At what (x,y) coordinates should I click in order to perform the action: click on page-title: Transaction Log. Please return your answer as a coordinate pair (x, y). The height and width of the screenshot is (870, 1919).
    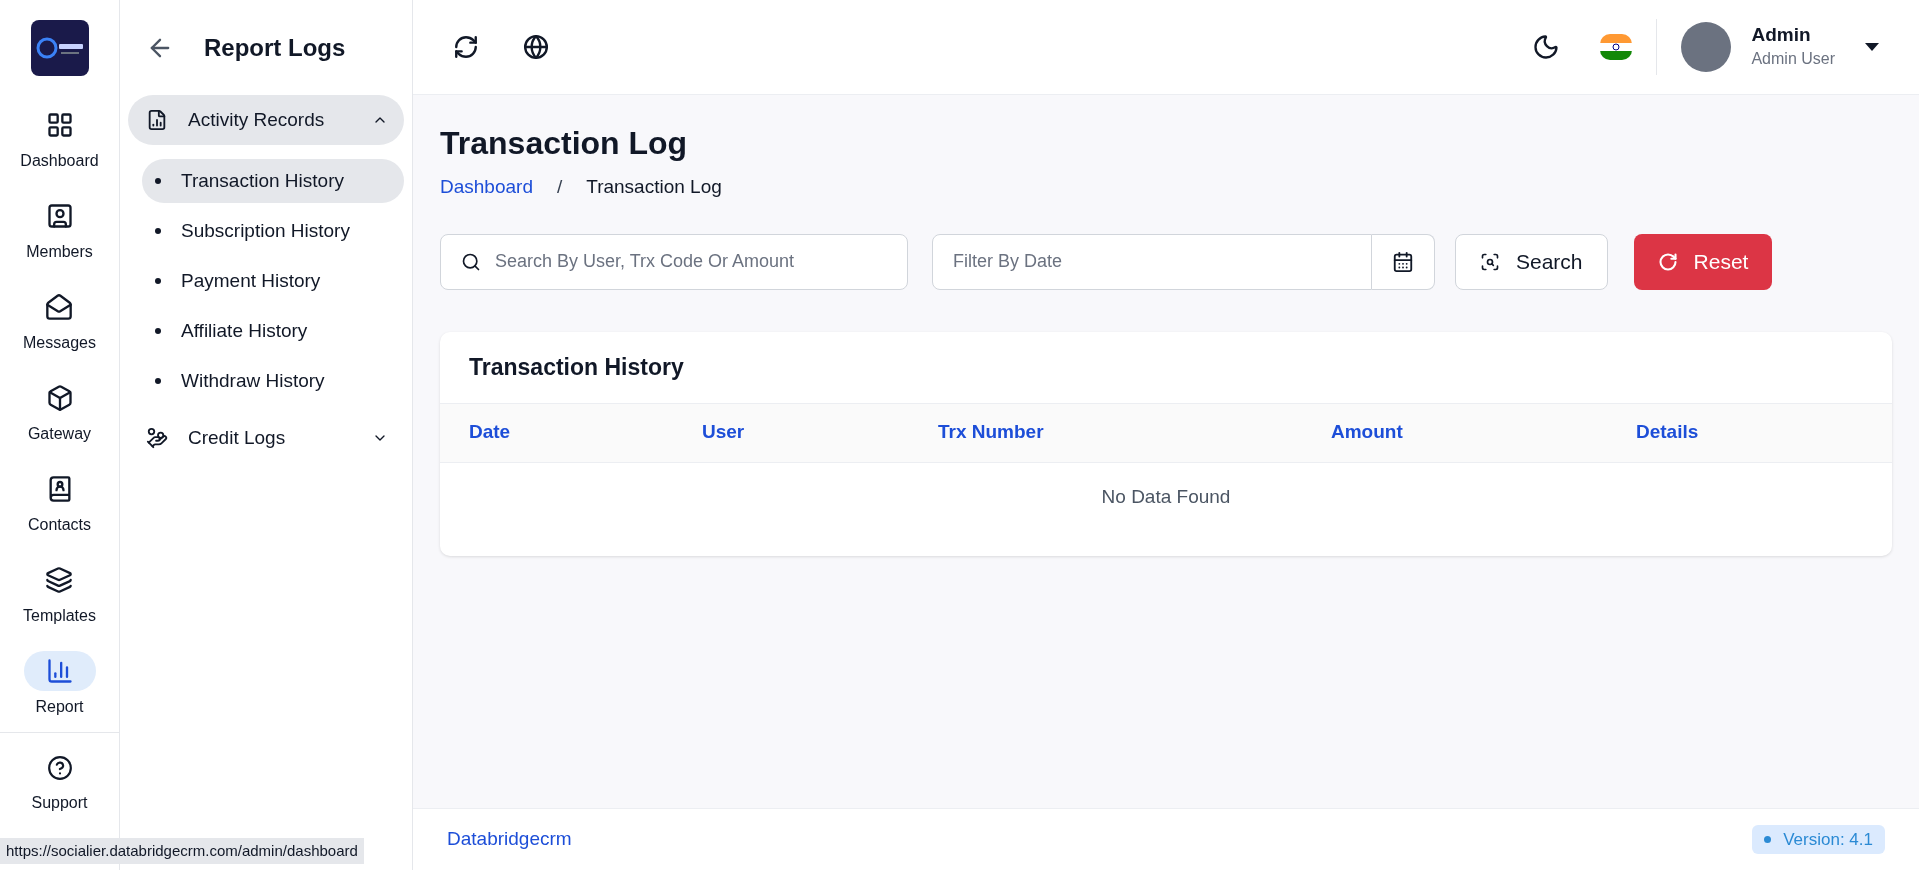
    Looking at the image, I should click on (564, 143).